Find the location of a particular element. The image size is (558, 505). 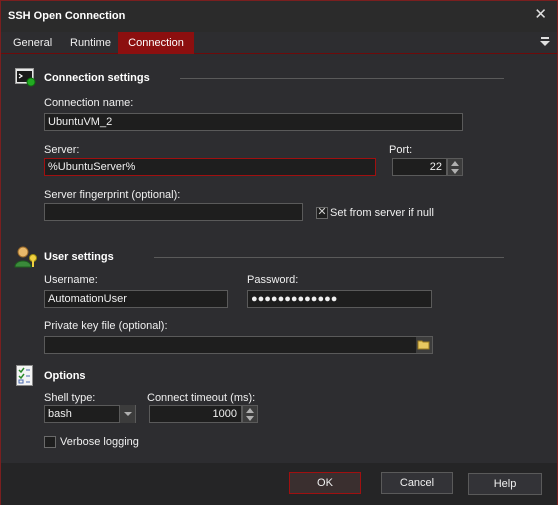

connection-name-label: Connection name: is located at coordinates (89, 103).